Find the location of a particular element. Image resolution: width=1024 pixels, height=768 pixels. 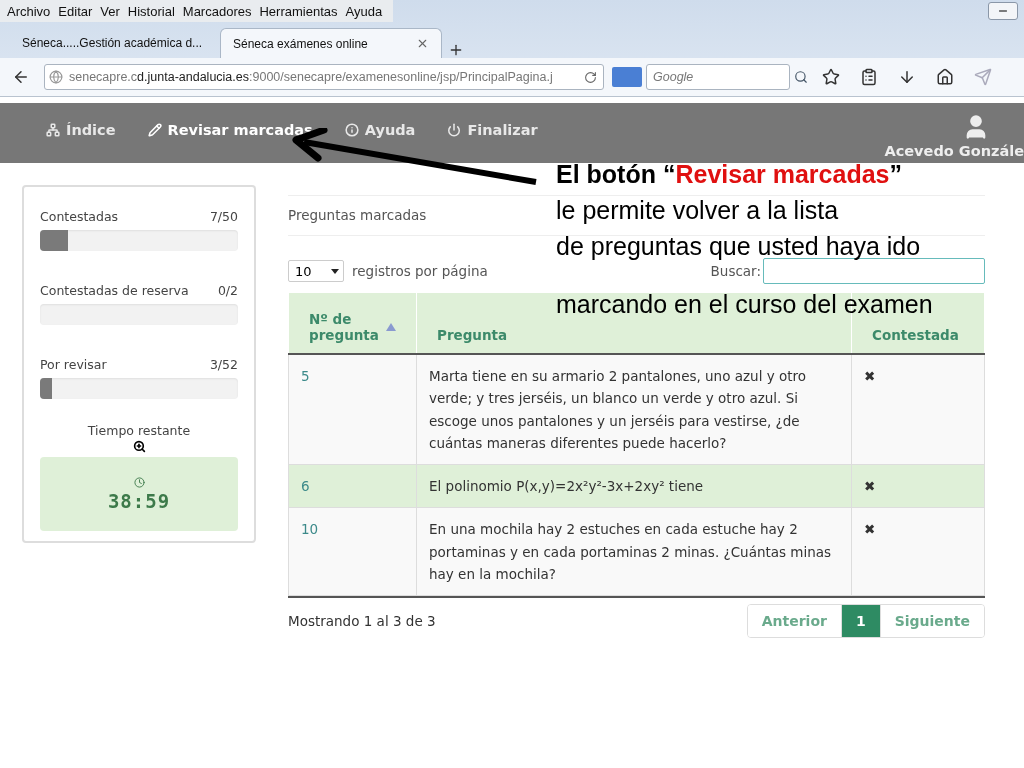

timer-label: Tiempo restante is located at coordinates (139, 430).